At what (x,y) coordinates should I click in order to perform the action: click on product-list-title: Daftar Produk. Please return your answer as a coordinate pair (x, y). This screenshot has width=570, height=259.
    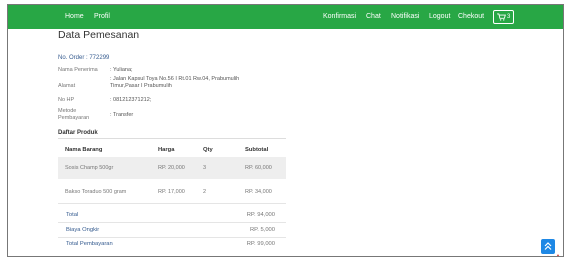
    Looking at the image, I should click on (78, 133).